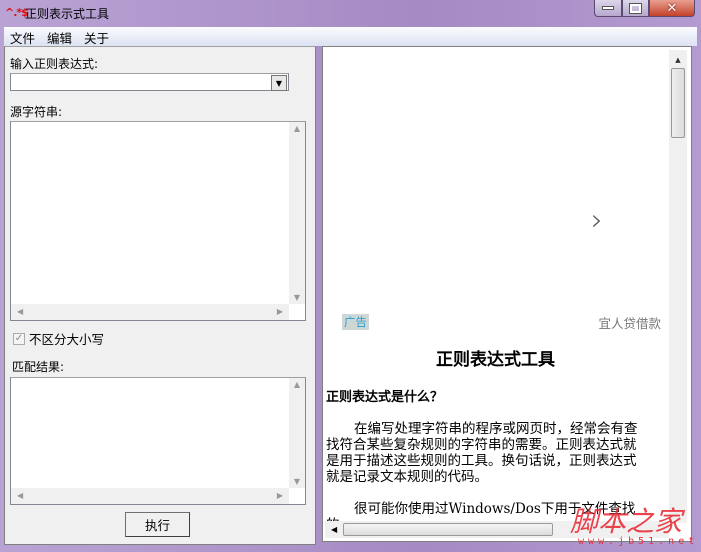 The height and width of the screenshot is (552, 701). What do you see at coordinates (38, 367) in the screenshot?
I see `result-label: 匹配结果:` at bounding box center [38, 367].